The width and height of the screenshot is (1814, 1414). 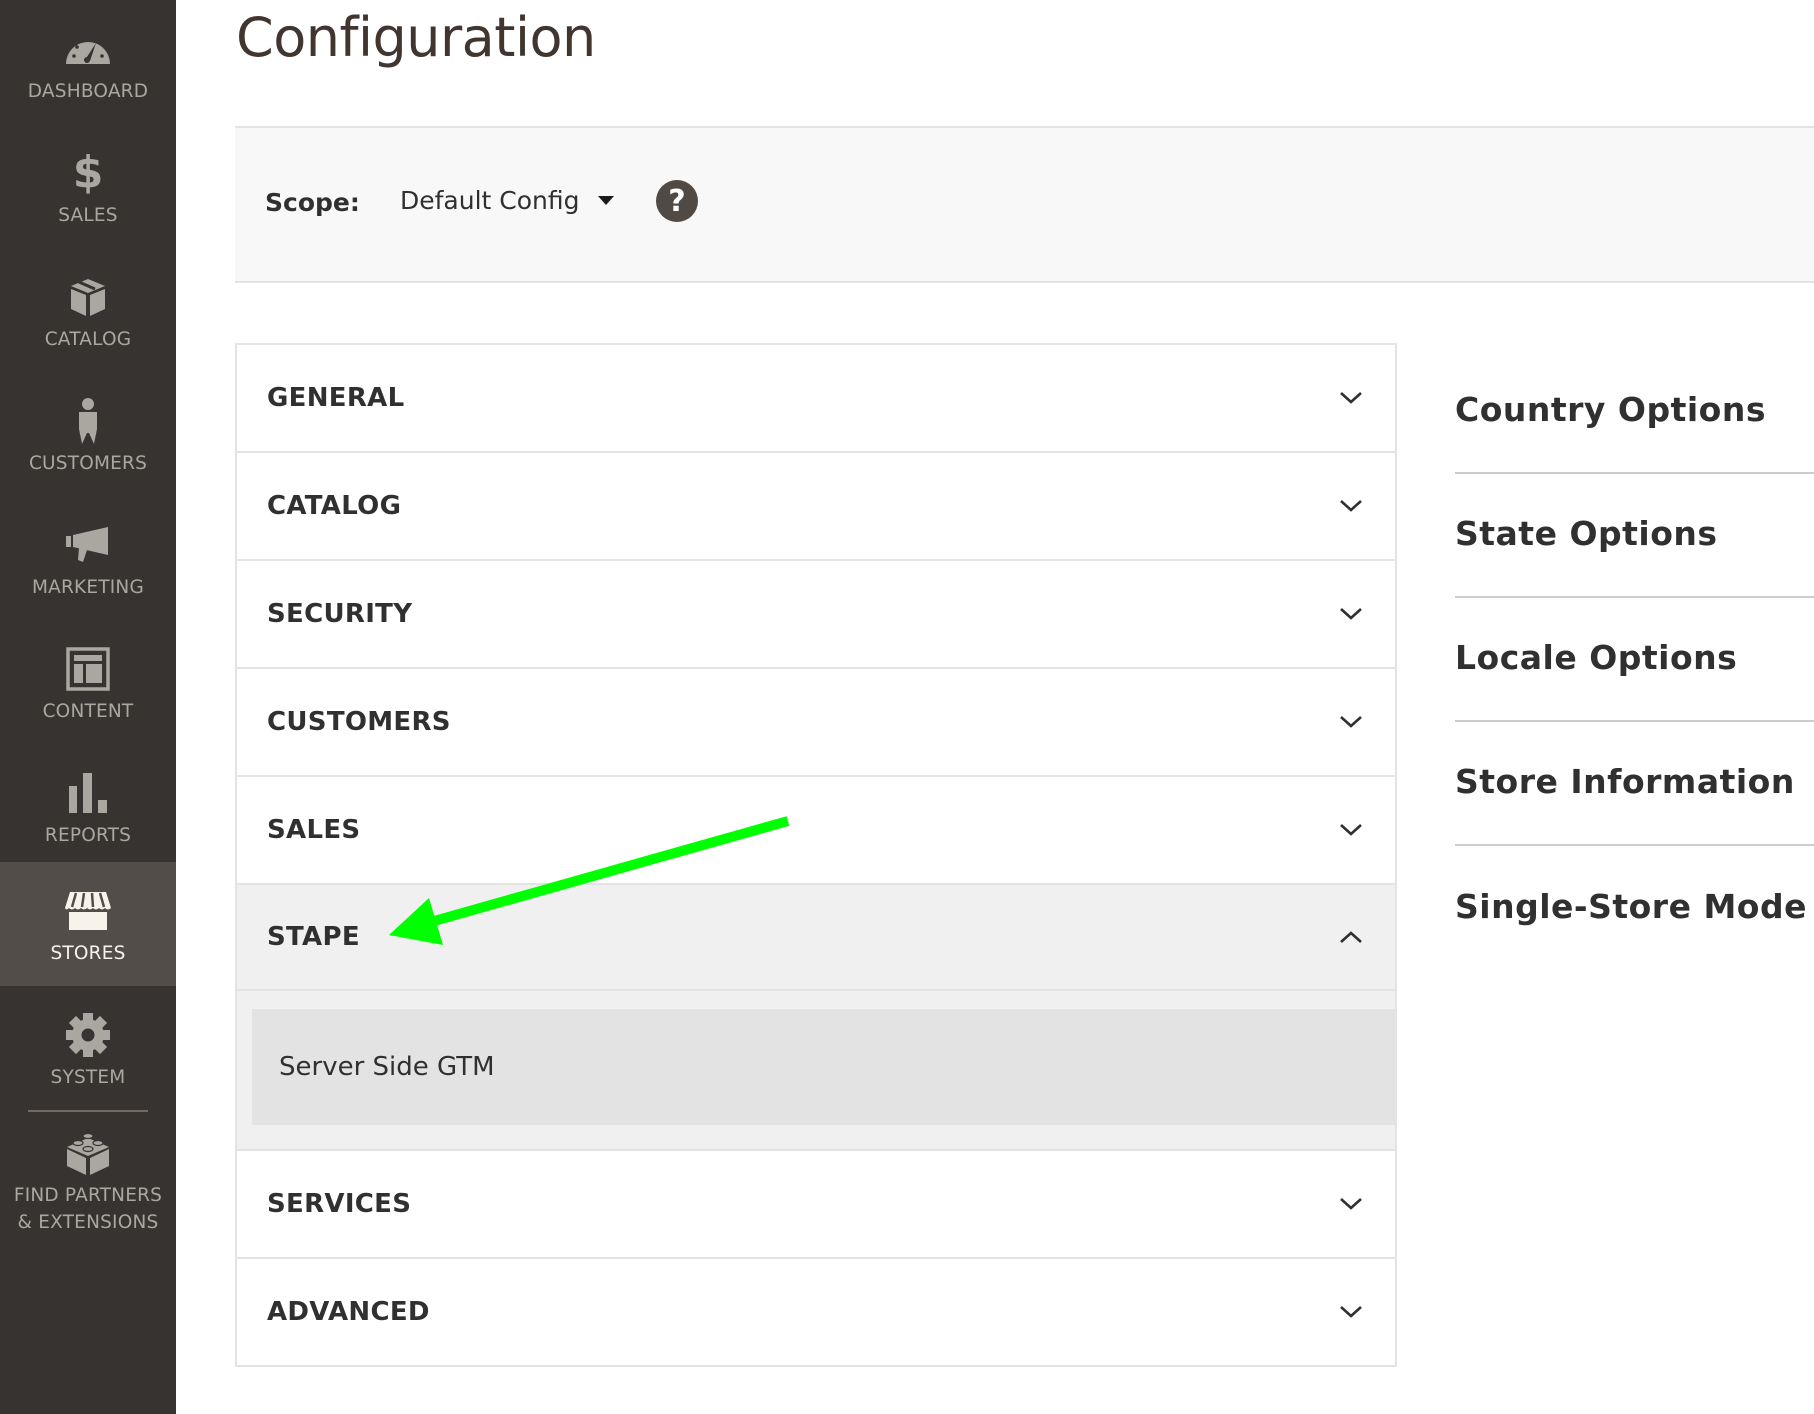 I want to click on bar-chart-icon, so click(x=88, y=793).